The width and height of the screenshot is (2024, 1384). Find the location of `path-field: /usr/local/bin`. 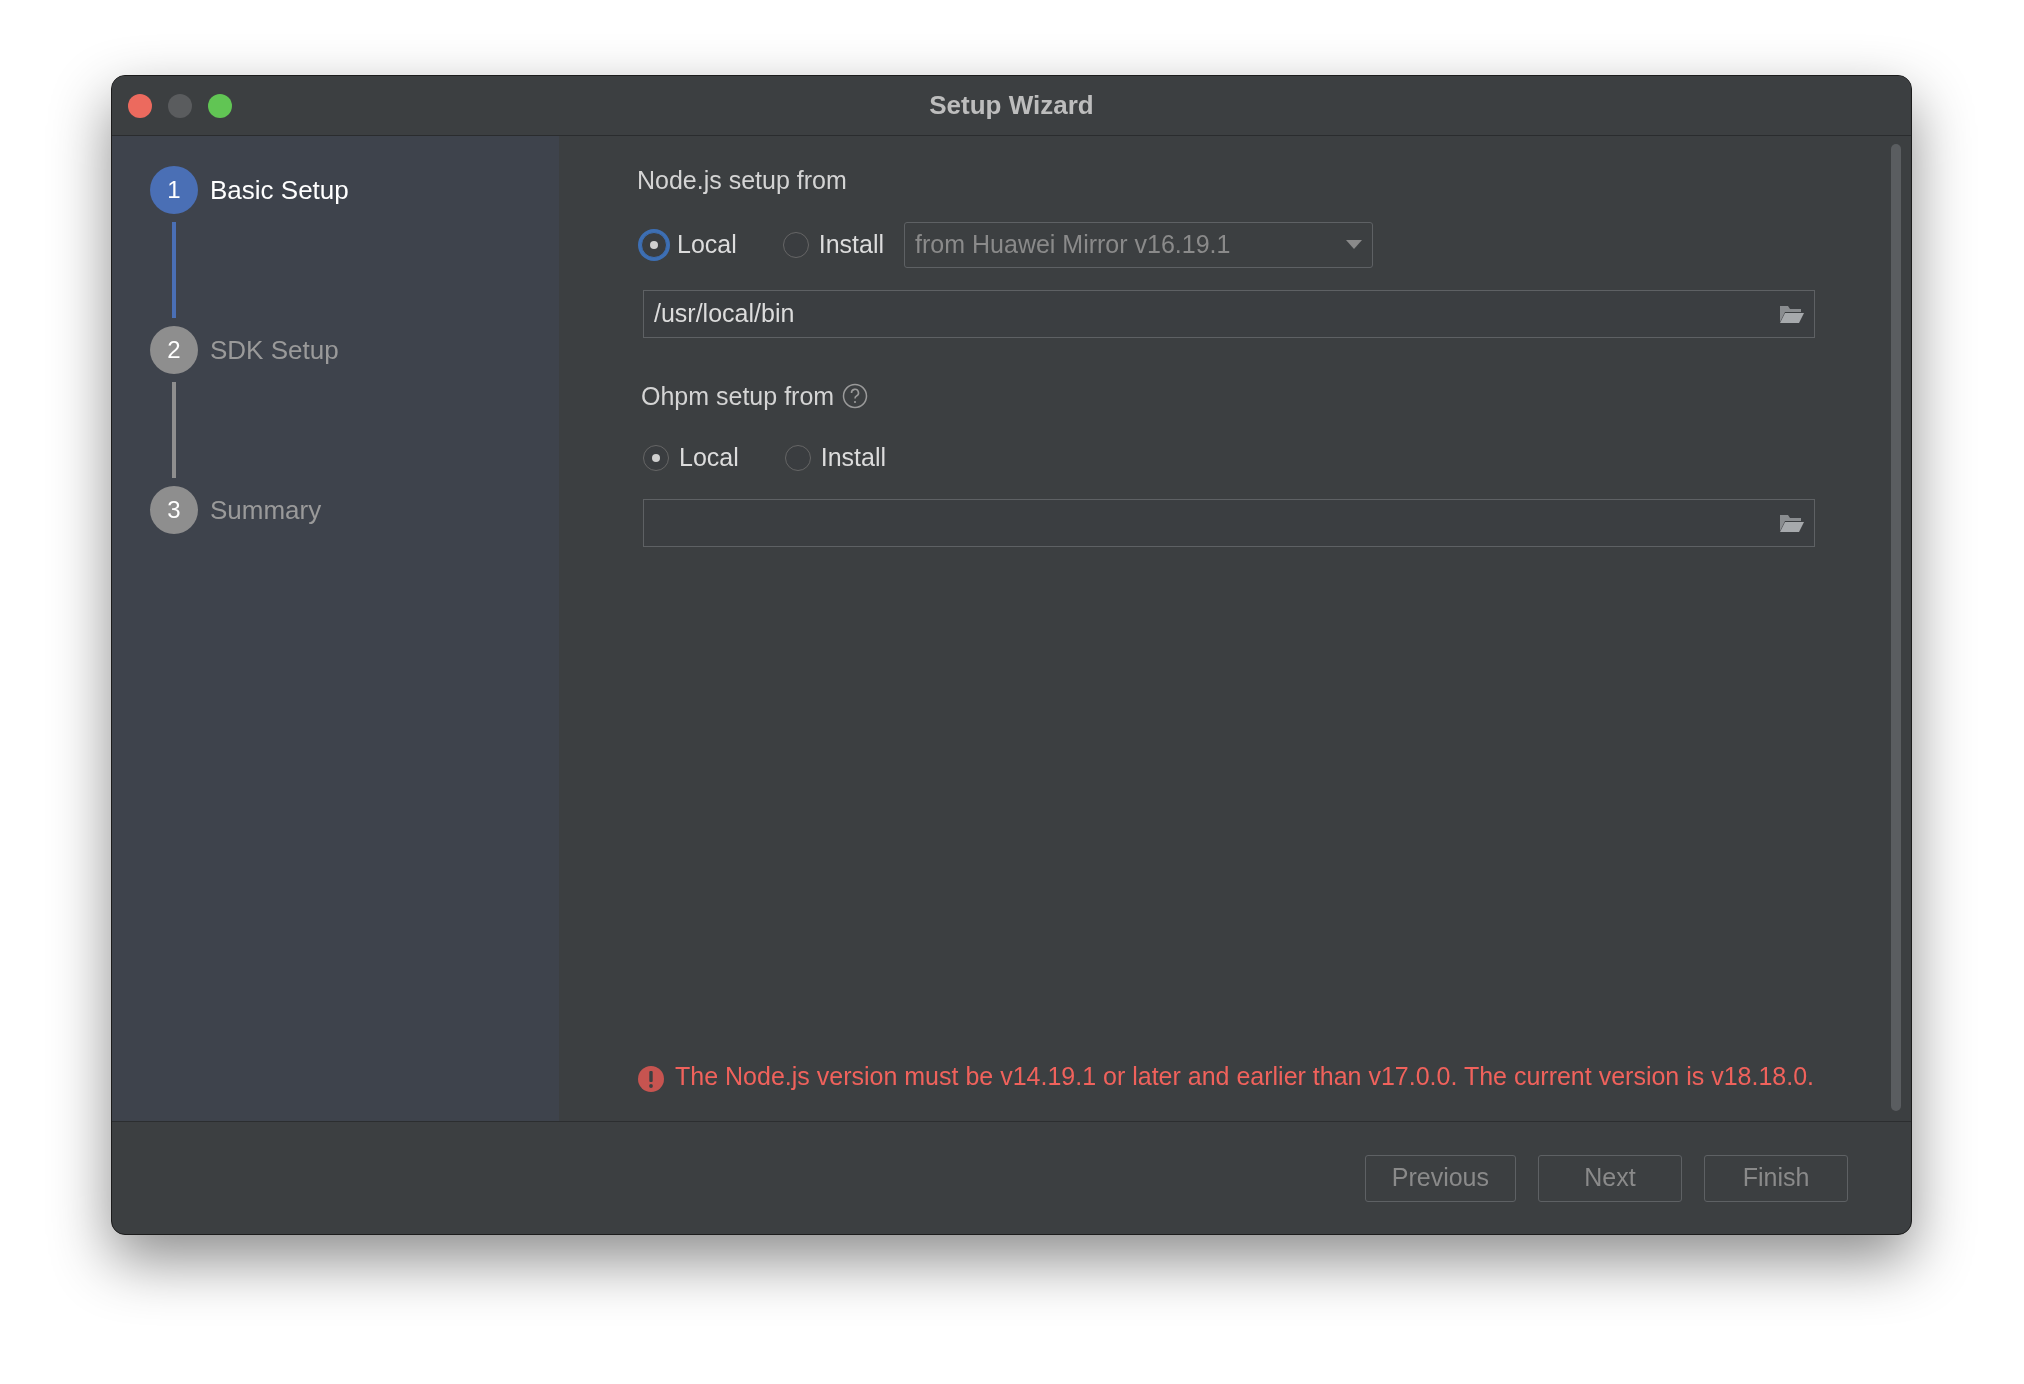

path-field: /usr/local/bin is located at coordinates (1229, 313).